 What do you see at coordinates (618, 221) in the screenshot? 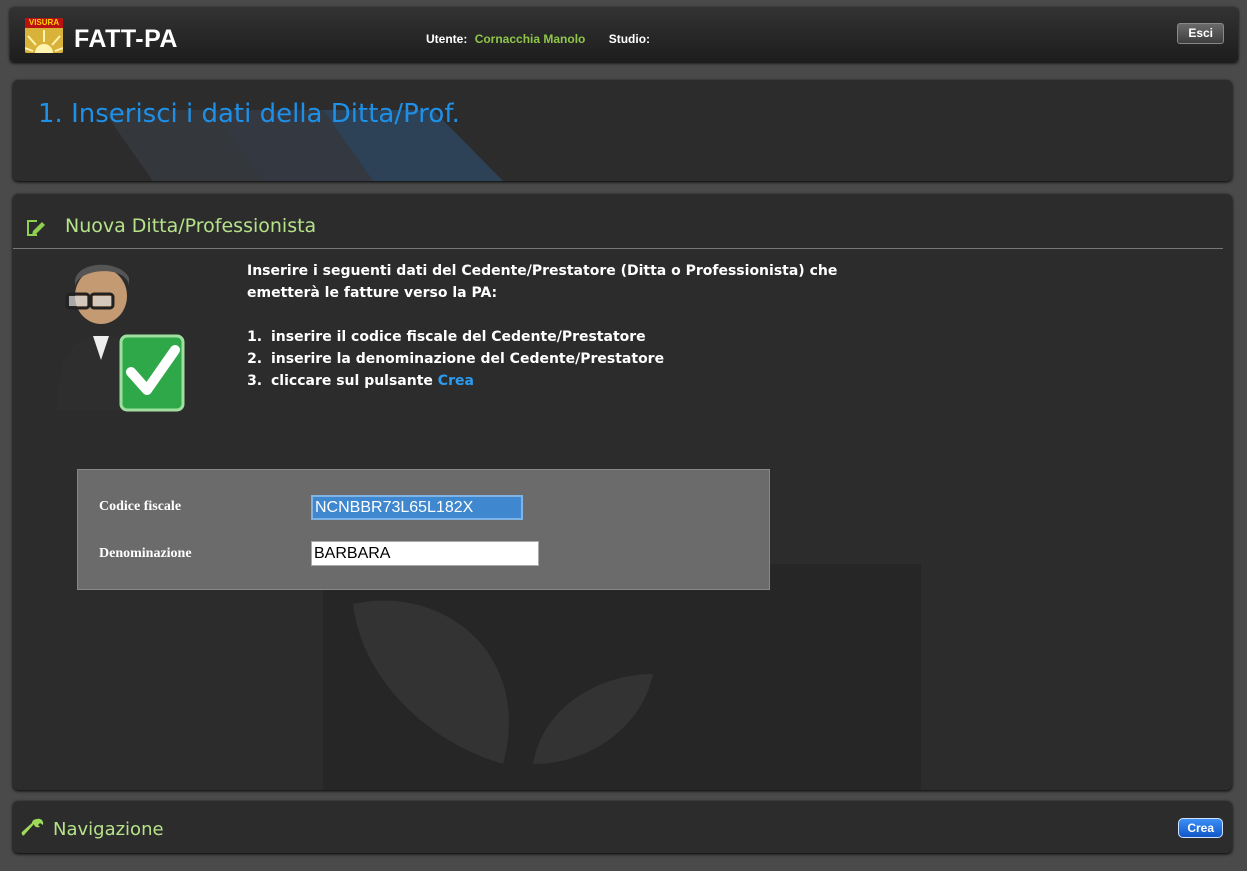
I see `section-header: Nuova Ditta/Professionista` at bounding box center [618, 221].